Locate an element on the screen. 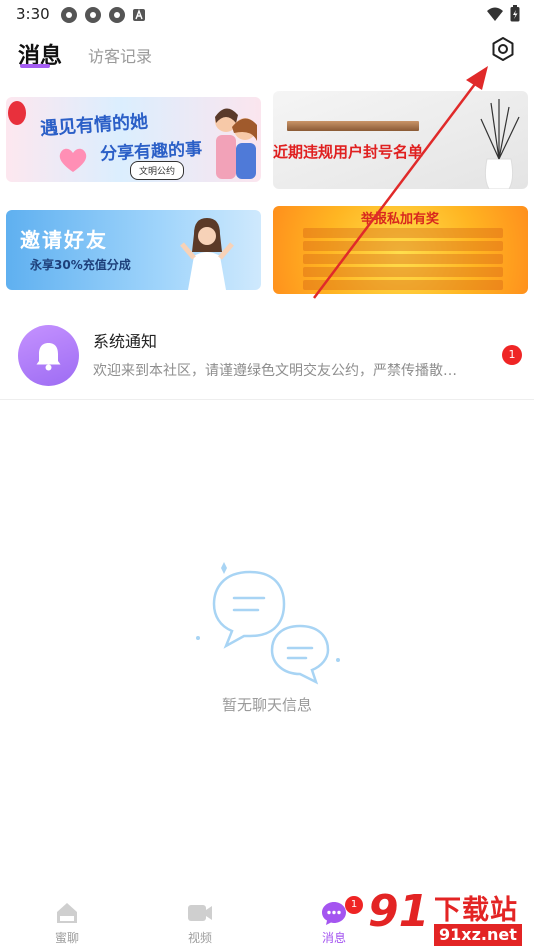 The height and width of the screenshot is (950, 534). banner-report-reward: 举报私加有奖 is located at coordinates (400, 250).